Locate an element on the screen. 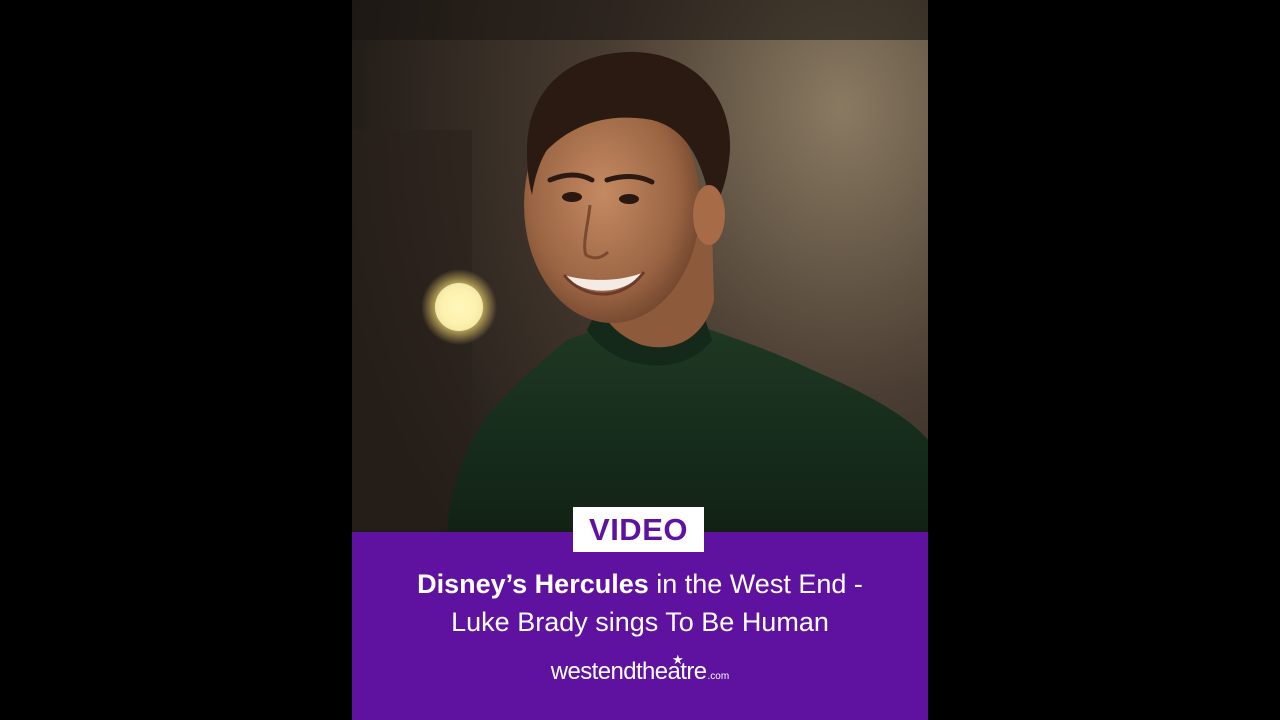 This screenshot has height=720, width=1280. video-badge: VIDEO is located at coordinates (638, 529).